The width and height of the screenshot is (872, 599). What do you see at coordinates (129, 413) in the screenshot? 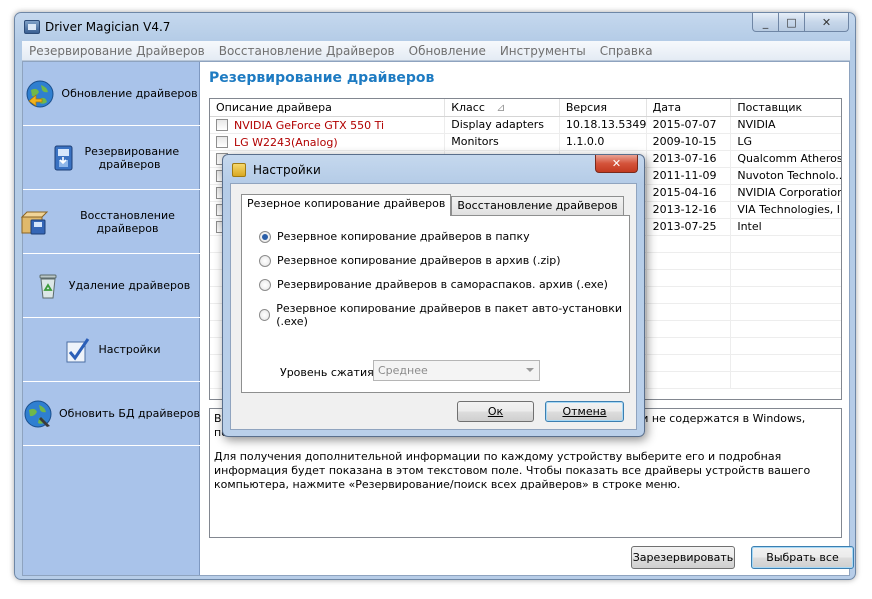
I see `sidebar-item-label: Обновить БД драйверов` at bounding box center [129, 413].